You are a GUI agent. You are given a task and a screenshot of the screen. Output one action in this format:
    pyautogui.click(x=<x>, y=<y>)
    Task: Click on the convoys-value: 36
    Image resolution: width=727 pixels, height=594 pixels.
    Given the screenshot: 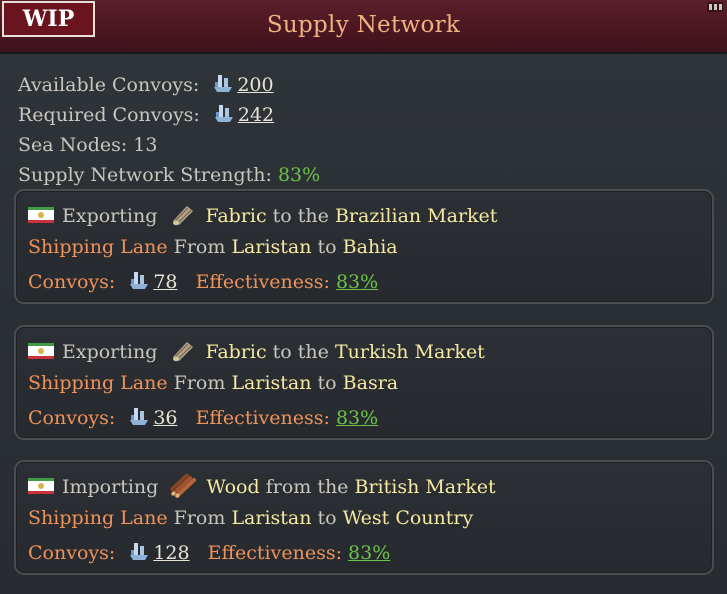 What is the action you would take?
    pyautogui.click(x=165, y=418)
    